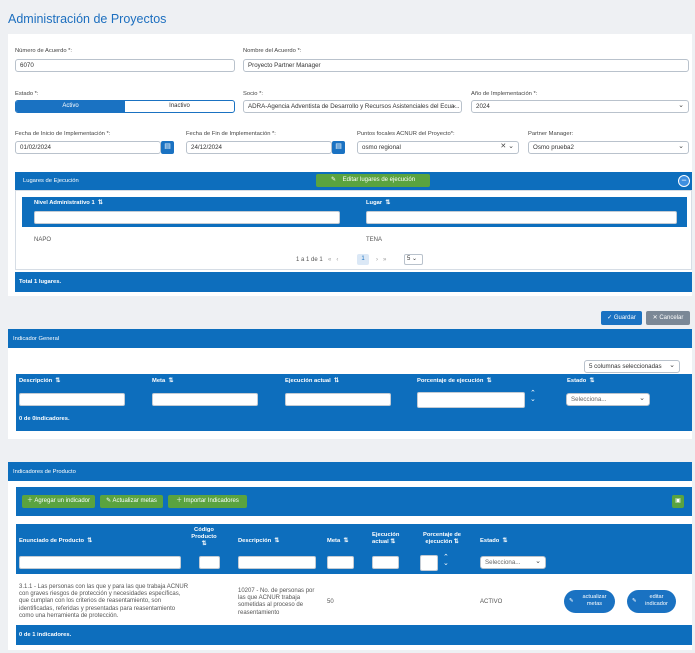 The image size is (695, 653). Describe the element at coordinates (438, 147) in the screenshot. I see `puntos-select: osmo regional ✕ ⌄` at that location.